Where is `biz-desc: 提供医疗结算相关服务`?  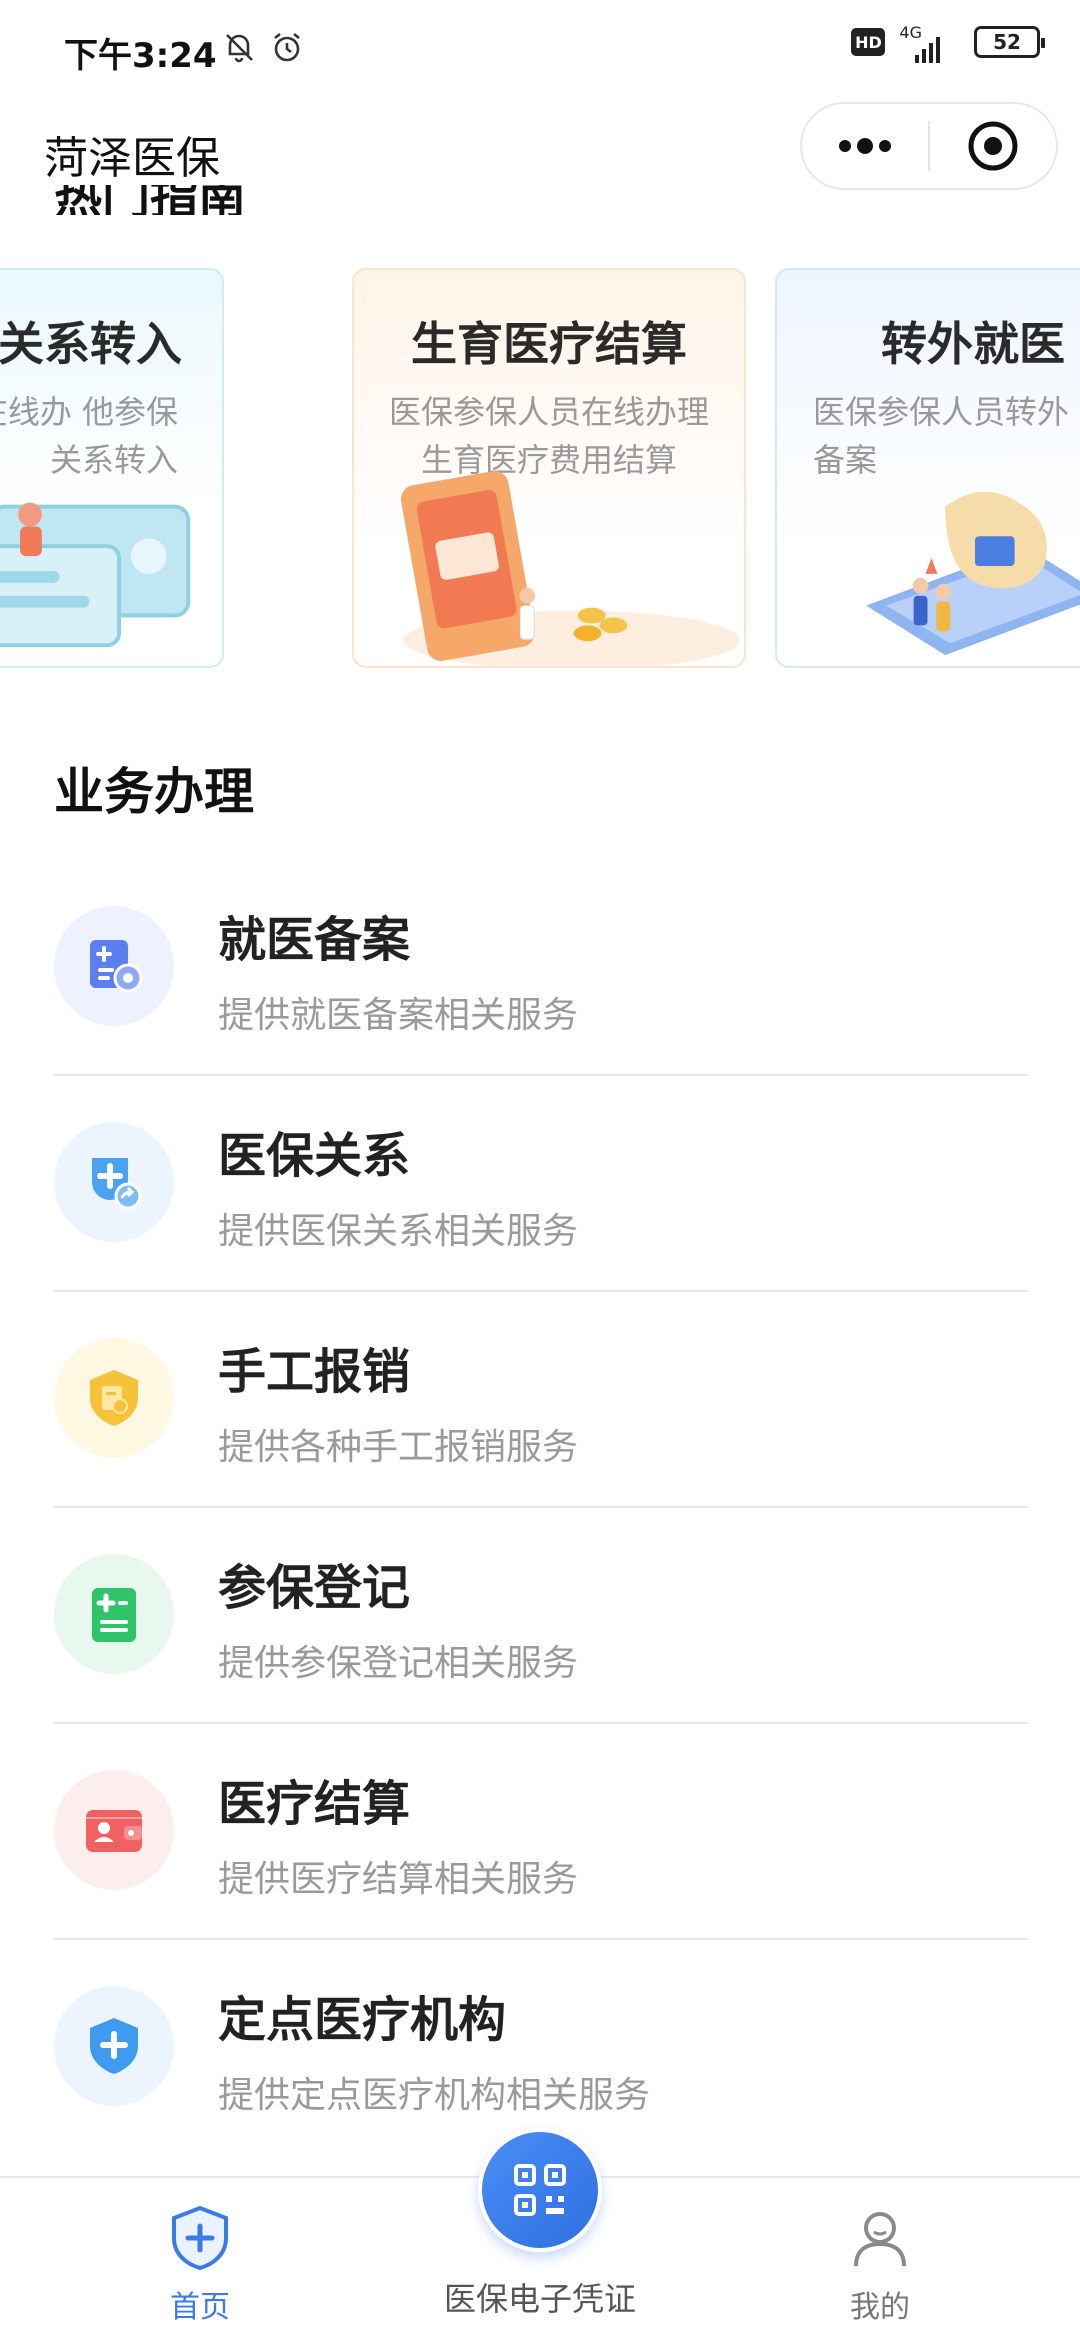
biz-desc: 提供医疗结算相关服务 is located at coordinates (398, 1879).